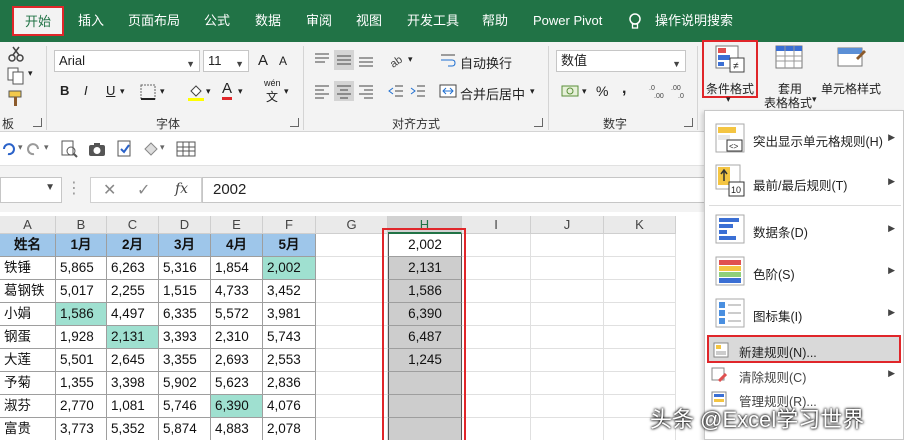  I want to click on underline-dropdown: ▾, so click(122, 91).